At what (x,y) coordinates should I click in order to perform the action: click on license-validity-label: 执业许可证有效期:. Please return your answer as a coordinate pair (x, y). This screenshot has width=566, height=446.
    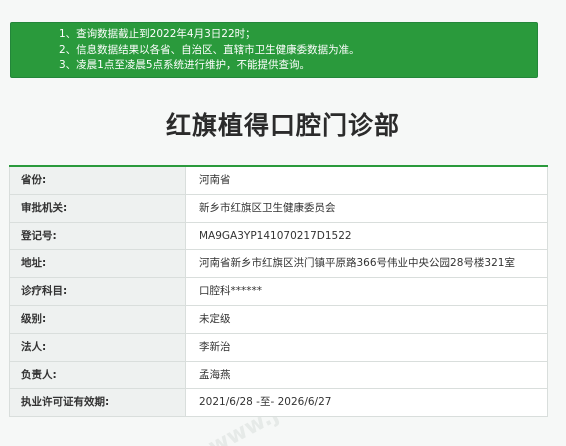
    Looking at the image, I should click on (98, 403).